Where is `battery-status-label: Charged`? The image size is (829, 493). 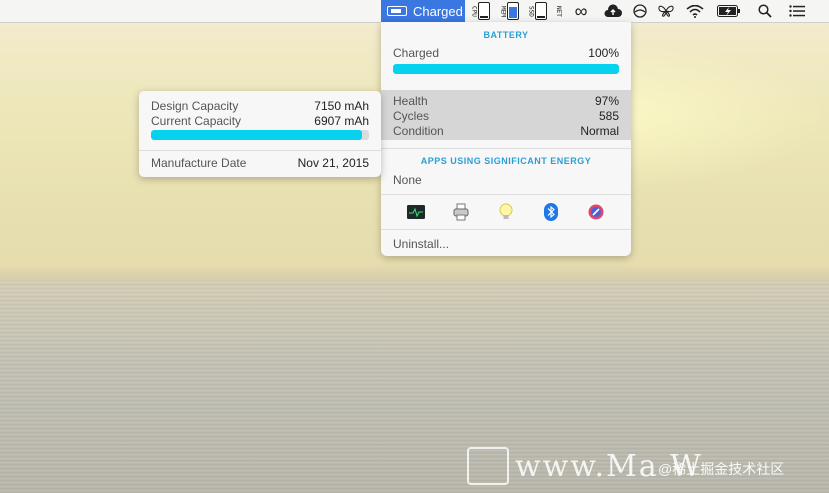 battery-status-label: Charged is located at coordinates (438, 11).